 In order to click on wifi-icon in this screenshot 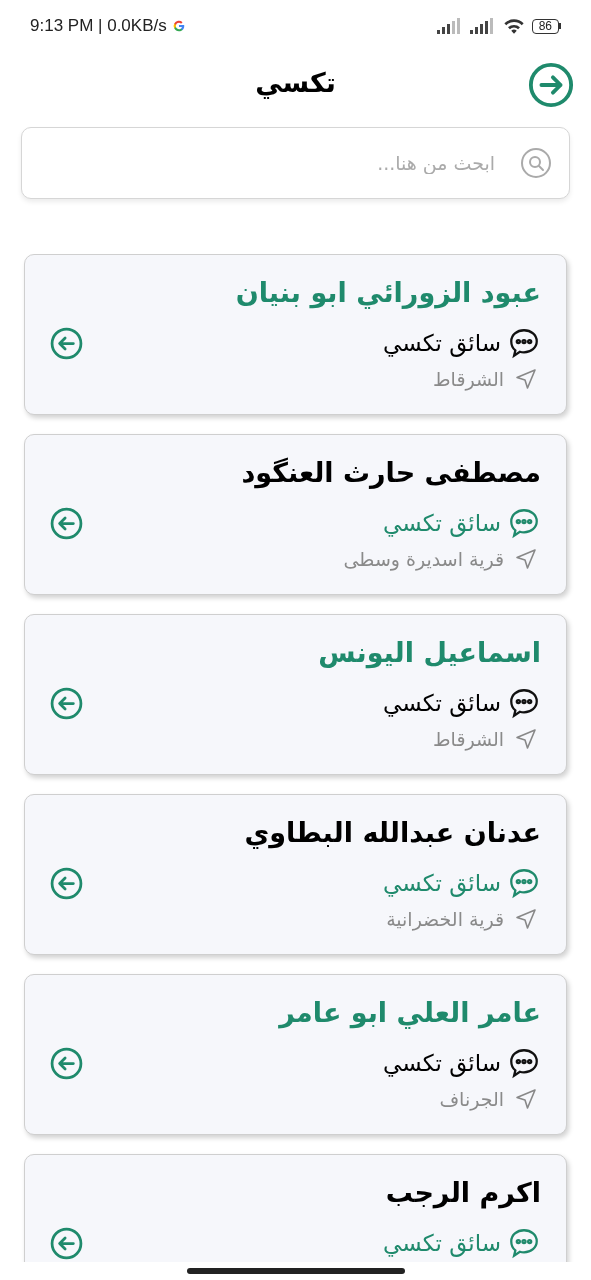, I will do `click(513, 26)`.